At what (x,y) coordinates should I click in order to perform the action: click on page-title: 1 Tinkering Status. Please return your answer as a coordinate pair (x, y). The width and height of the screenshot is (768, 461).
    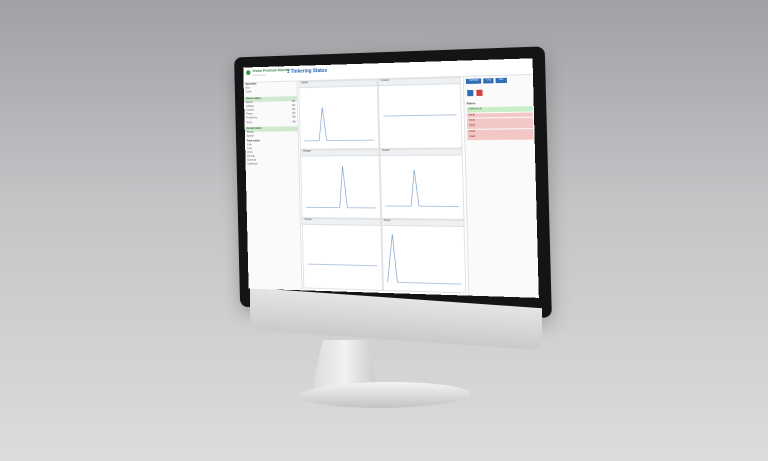
    Looking at the image, I should click on (307, 71).